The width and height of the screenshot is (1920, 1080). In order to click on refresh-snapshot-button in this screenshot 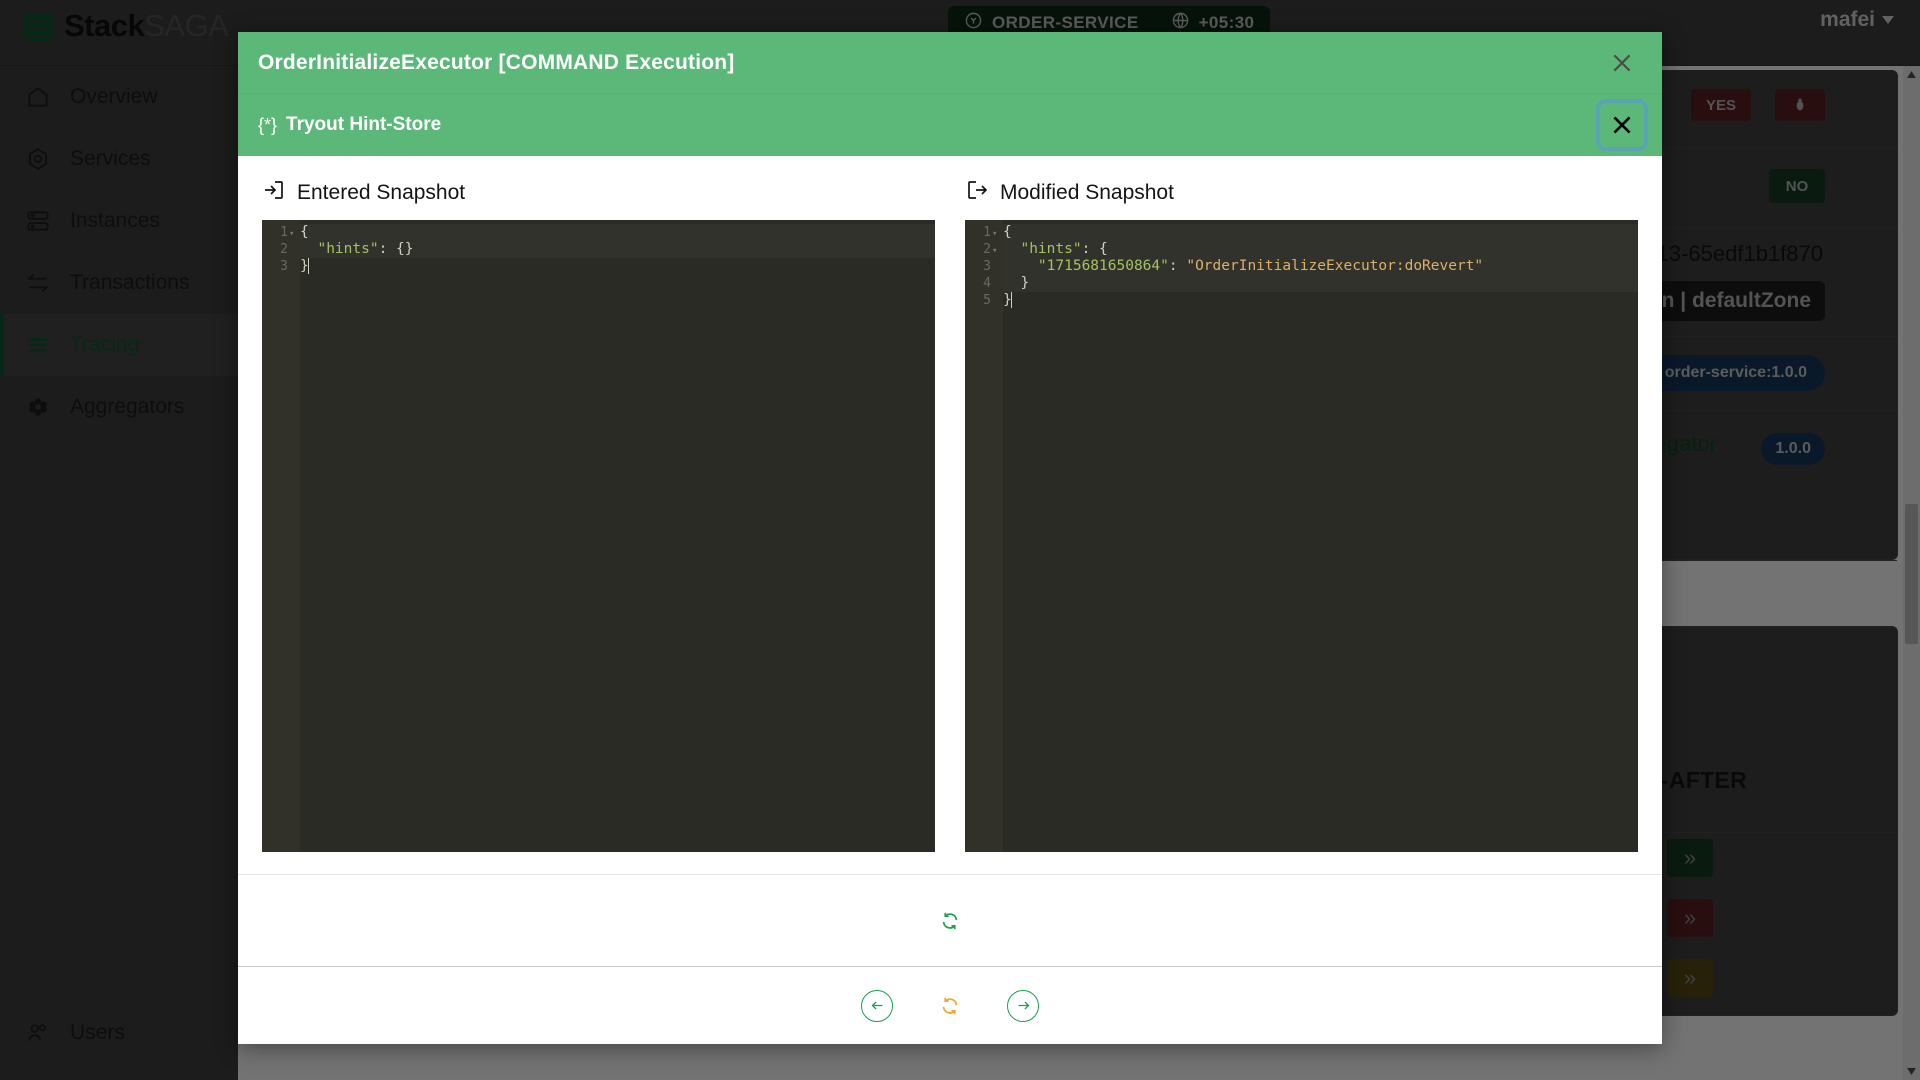, I will do `click(950, 921)`.